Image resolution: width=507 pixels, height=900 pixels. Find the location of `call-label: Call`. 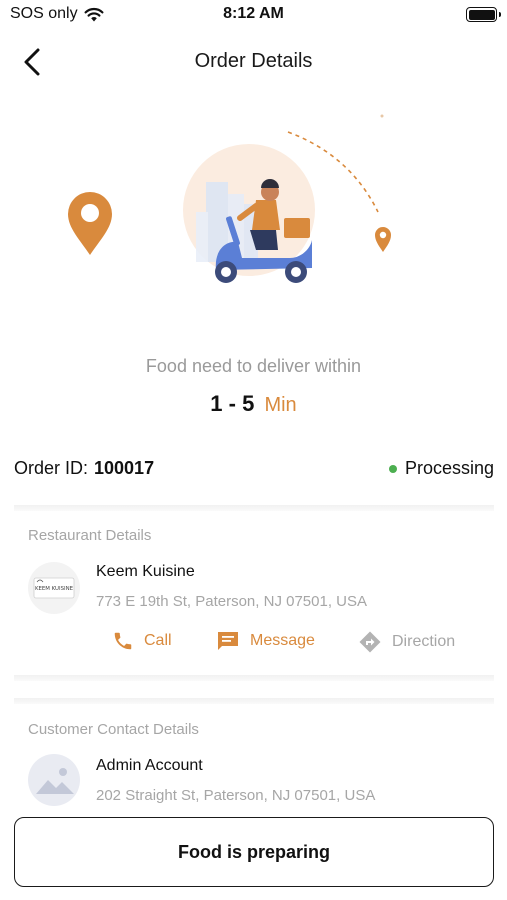

call-label: Call is located at coordinates (158, 640).